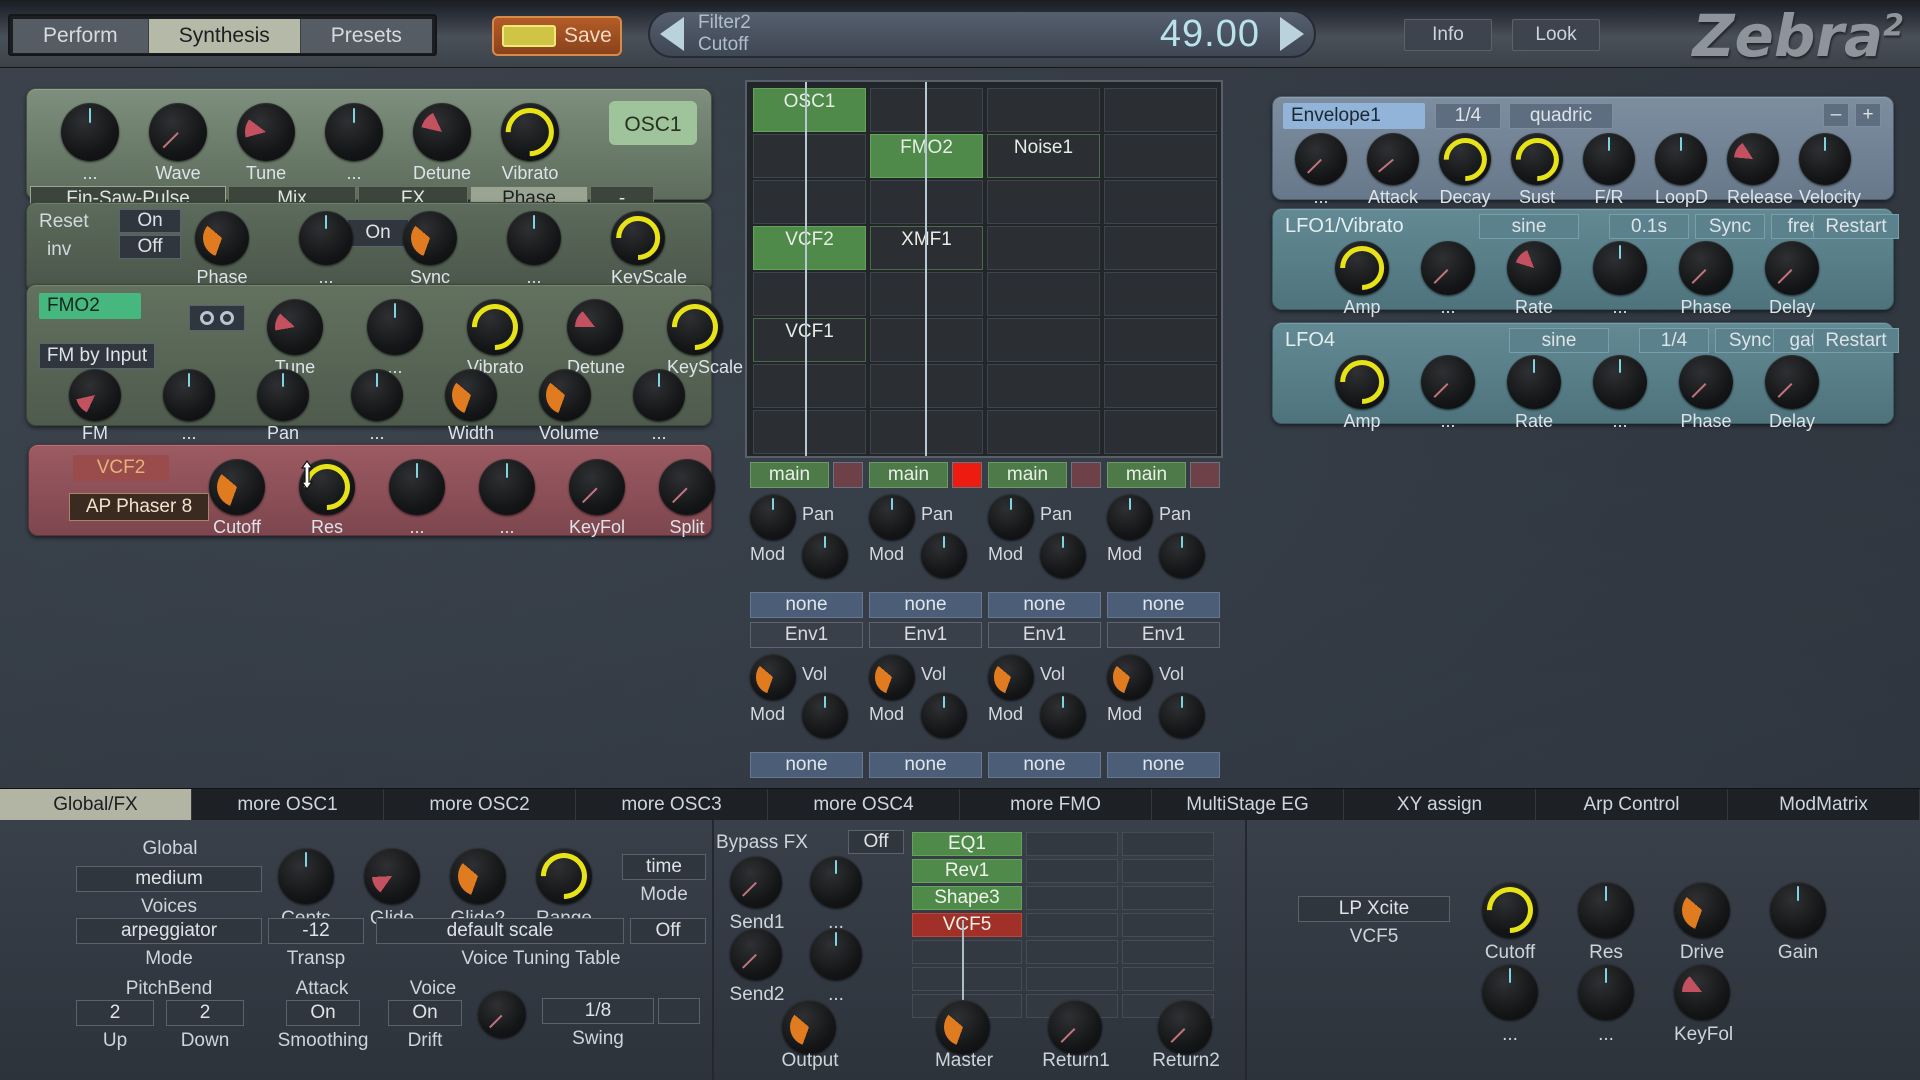  Describe the element at coordinates (664, 867) in the screenshot. I see `time-field: time` at that location.